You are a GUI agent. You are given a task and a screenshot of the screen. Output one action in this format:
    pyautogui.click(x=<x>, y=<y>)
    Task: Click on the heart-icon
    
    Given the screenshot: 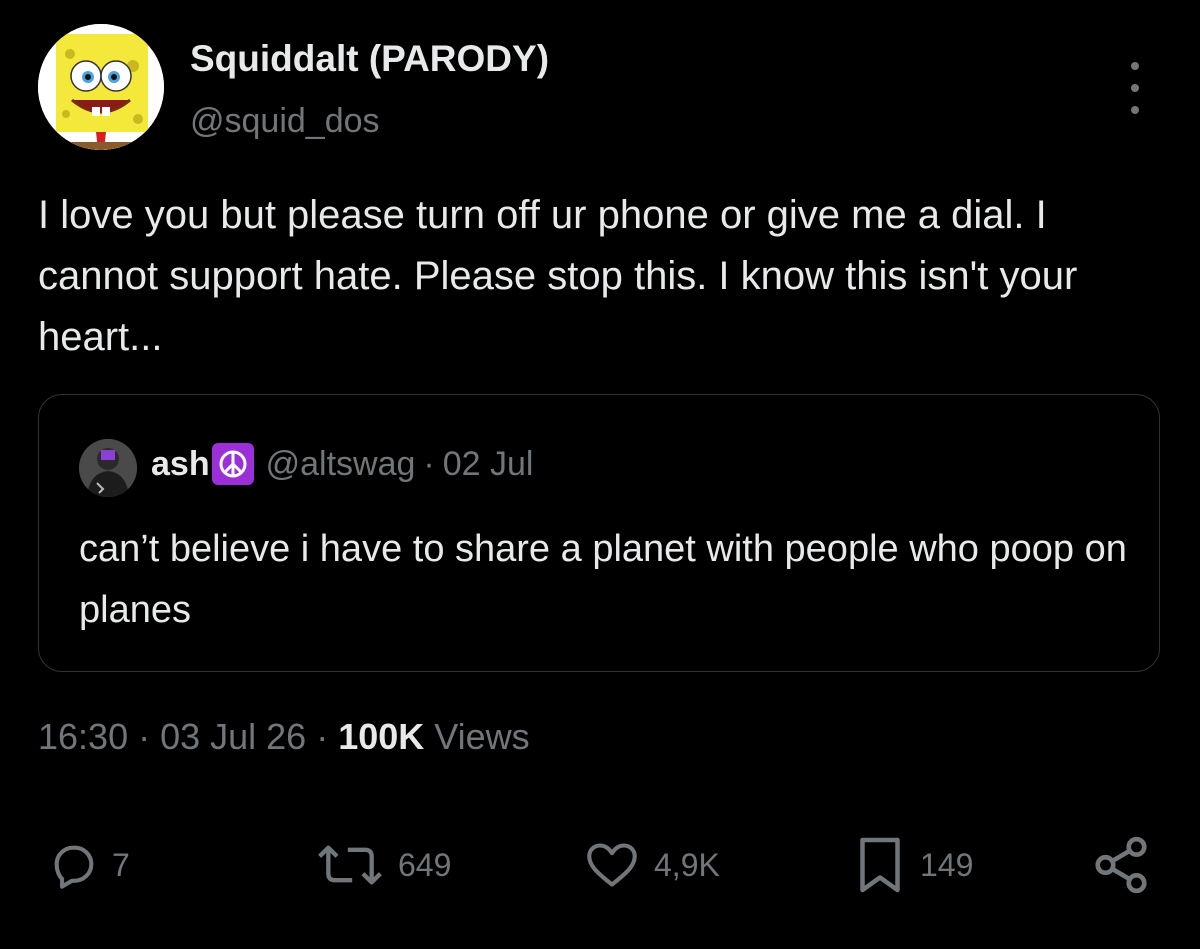 What is the action you would take?
    pyautogui.click(x=612, y=865)
    